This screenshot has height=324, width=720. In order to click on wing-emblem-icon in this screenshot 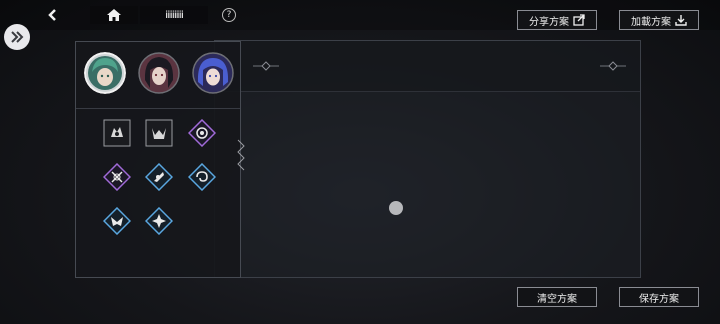, I will do `click(117, 221)`.